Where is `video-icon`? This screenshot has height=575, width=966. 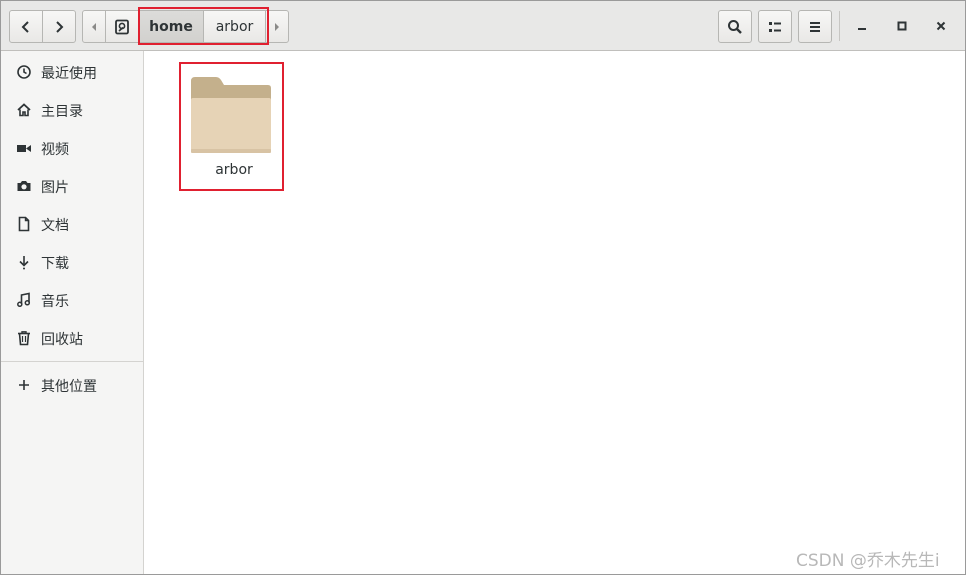 video-icon is located at coordinates (24, 148).